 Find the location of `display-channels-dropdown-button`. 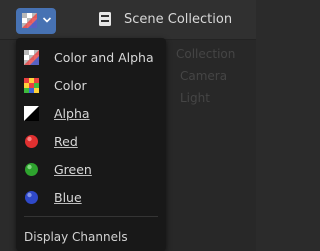

display-channels-dropdown-button is located at coordinates (36, 21).